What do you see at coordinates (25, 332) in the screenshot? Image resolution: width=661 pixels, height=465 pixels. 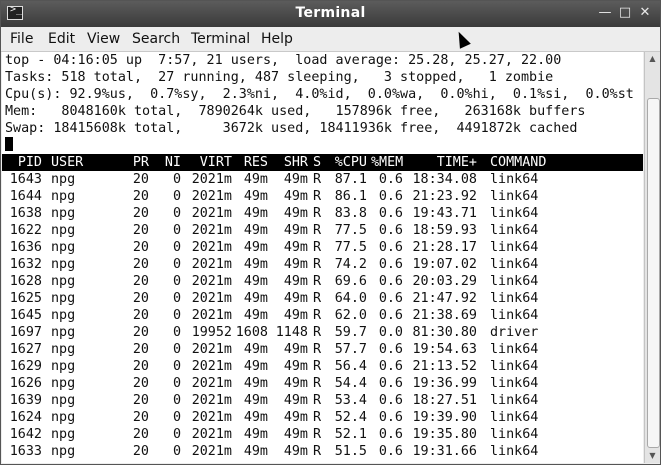 I see `cell-pid: 1697` at bounding box center [25, 332].